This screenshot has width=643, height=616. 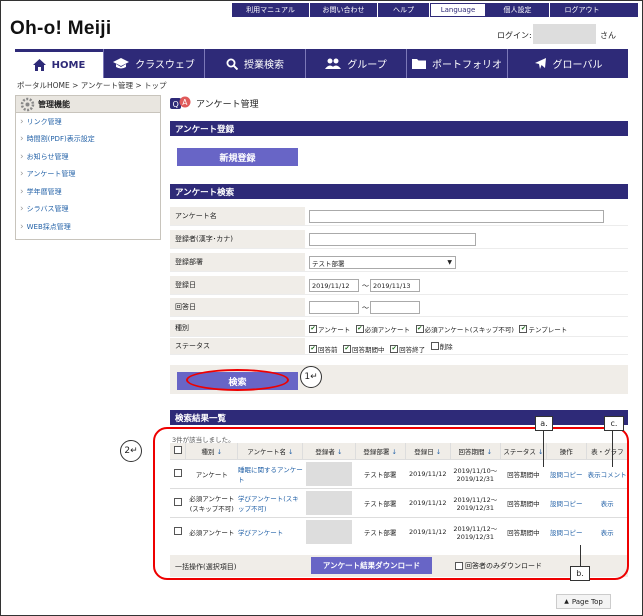 I want to click on department-label: 登録部署, so click(x=237, y=262).